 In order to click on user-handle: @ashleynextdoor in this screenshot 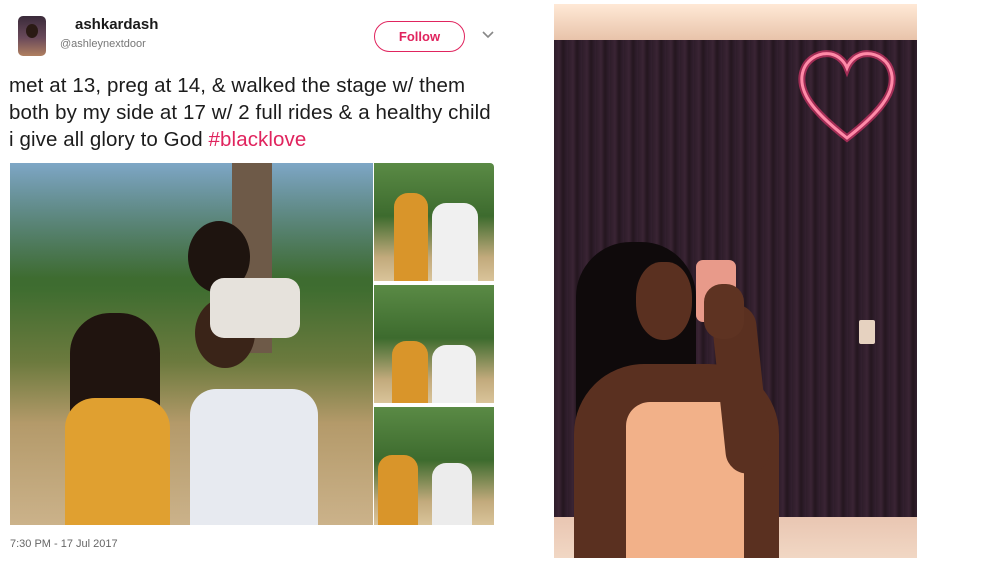, I will do `click(103, 44)`.